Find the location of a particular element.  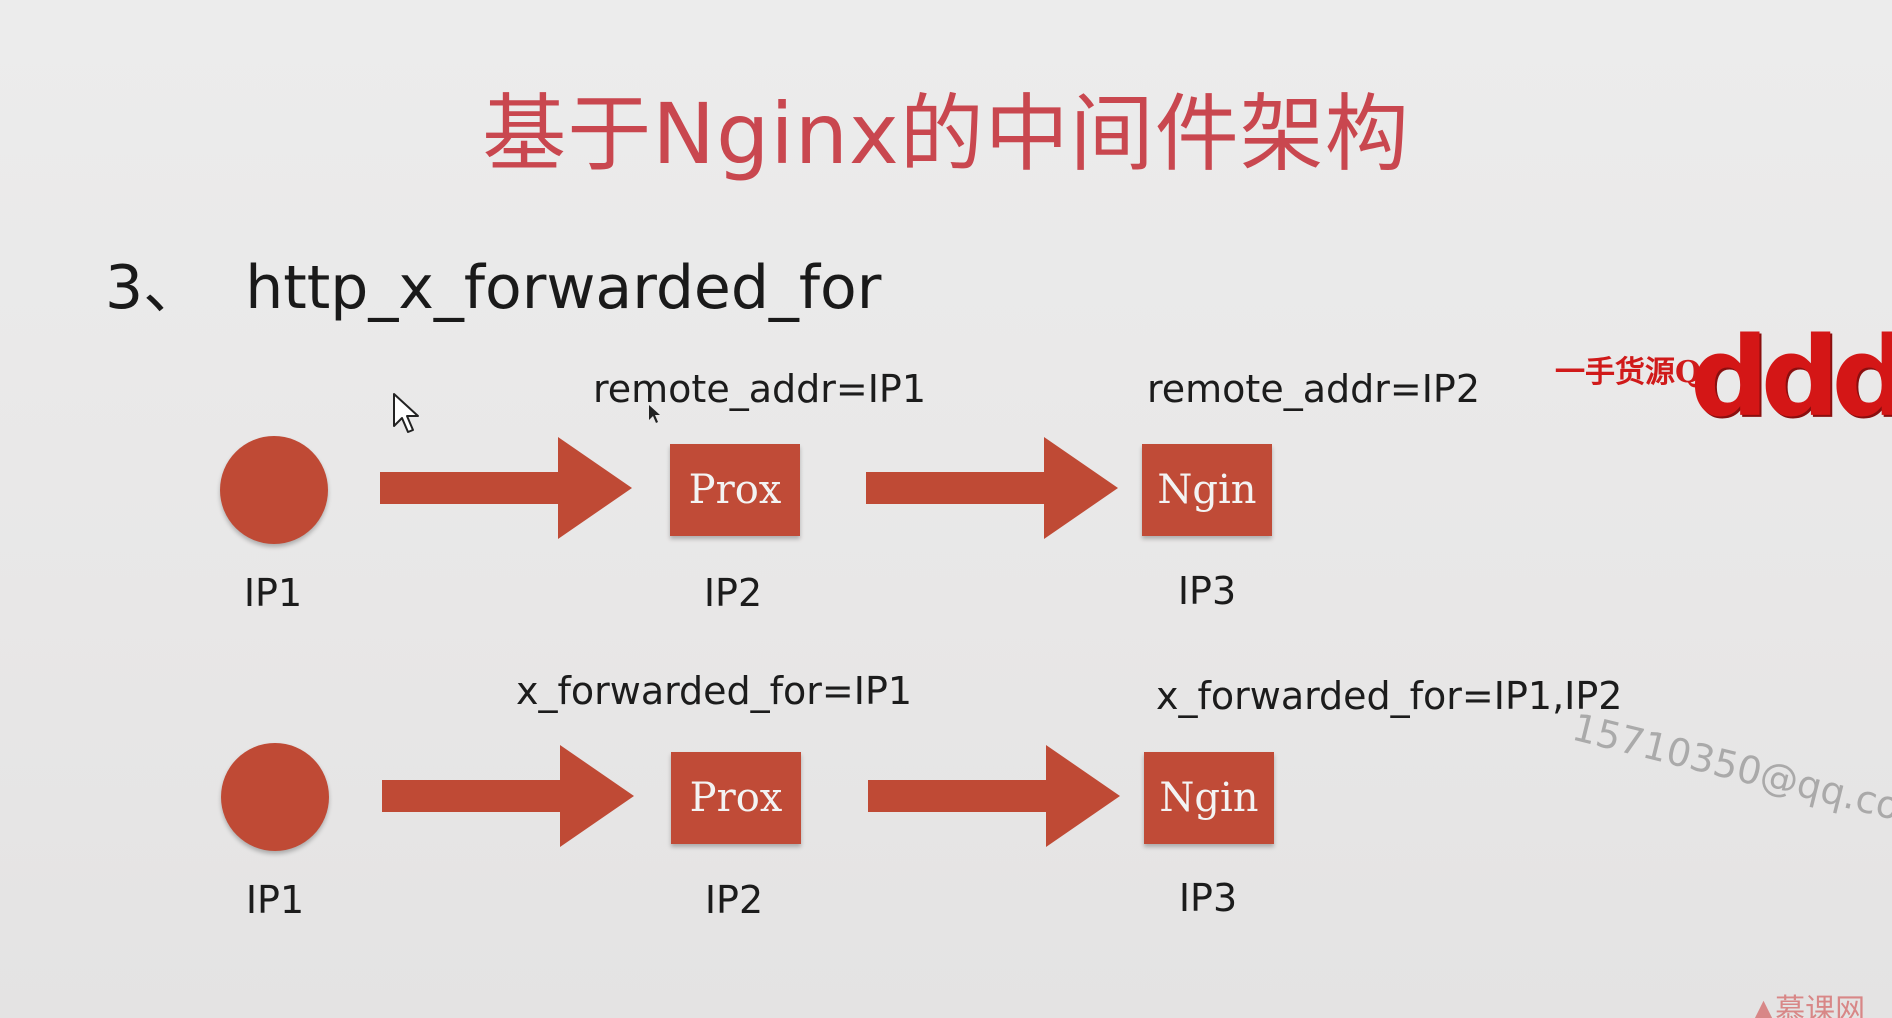

section-heading: 3、 http_x_forwarded_for is located at coordinates (493, 288).